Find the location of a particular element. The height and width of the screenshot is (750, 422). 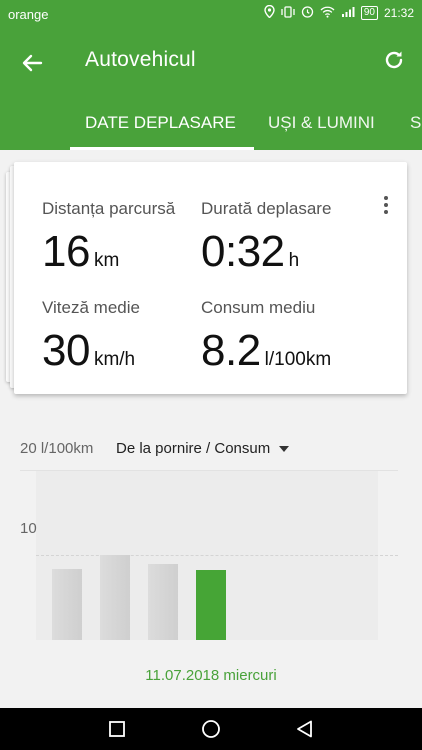

metric-duration: Durată deplasare 0:32 h is located at coordinates (266, 238).